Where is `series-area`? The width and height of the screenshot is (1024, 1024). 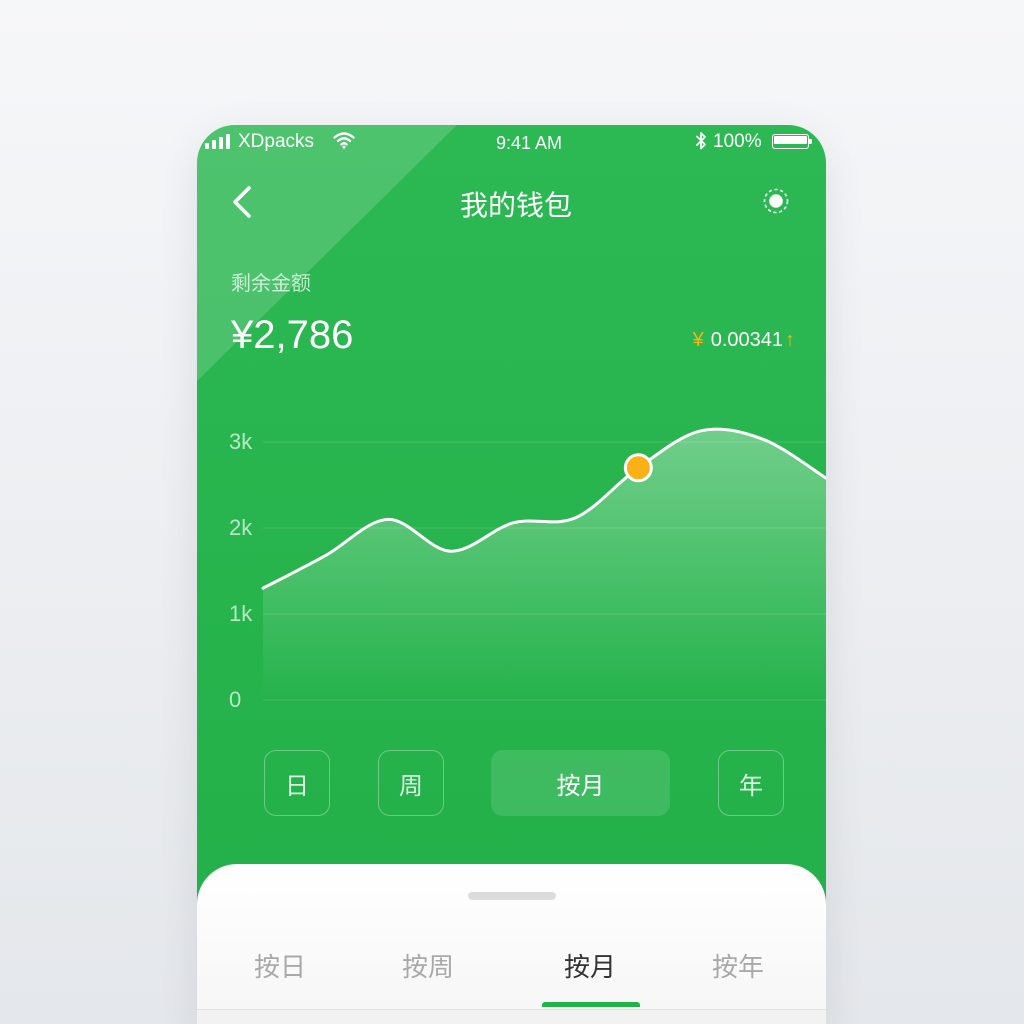
series-area is located at coordinates (544, 564).